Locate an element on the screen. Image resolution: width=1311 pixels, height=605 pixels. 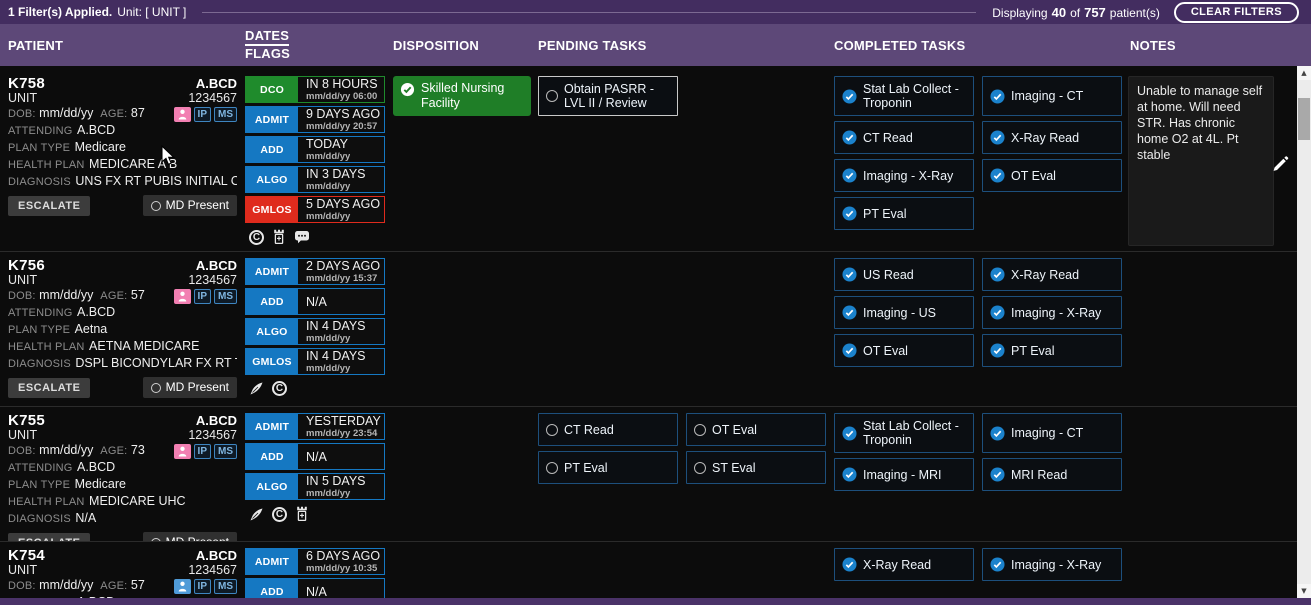
feather-icon is located at coordinates (256, 514).